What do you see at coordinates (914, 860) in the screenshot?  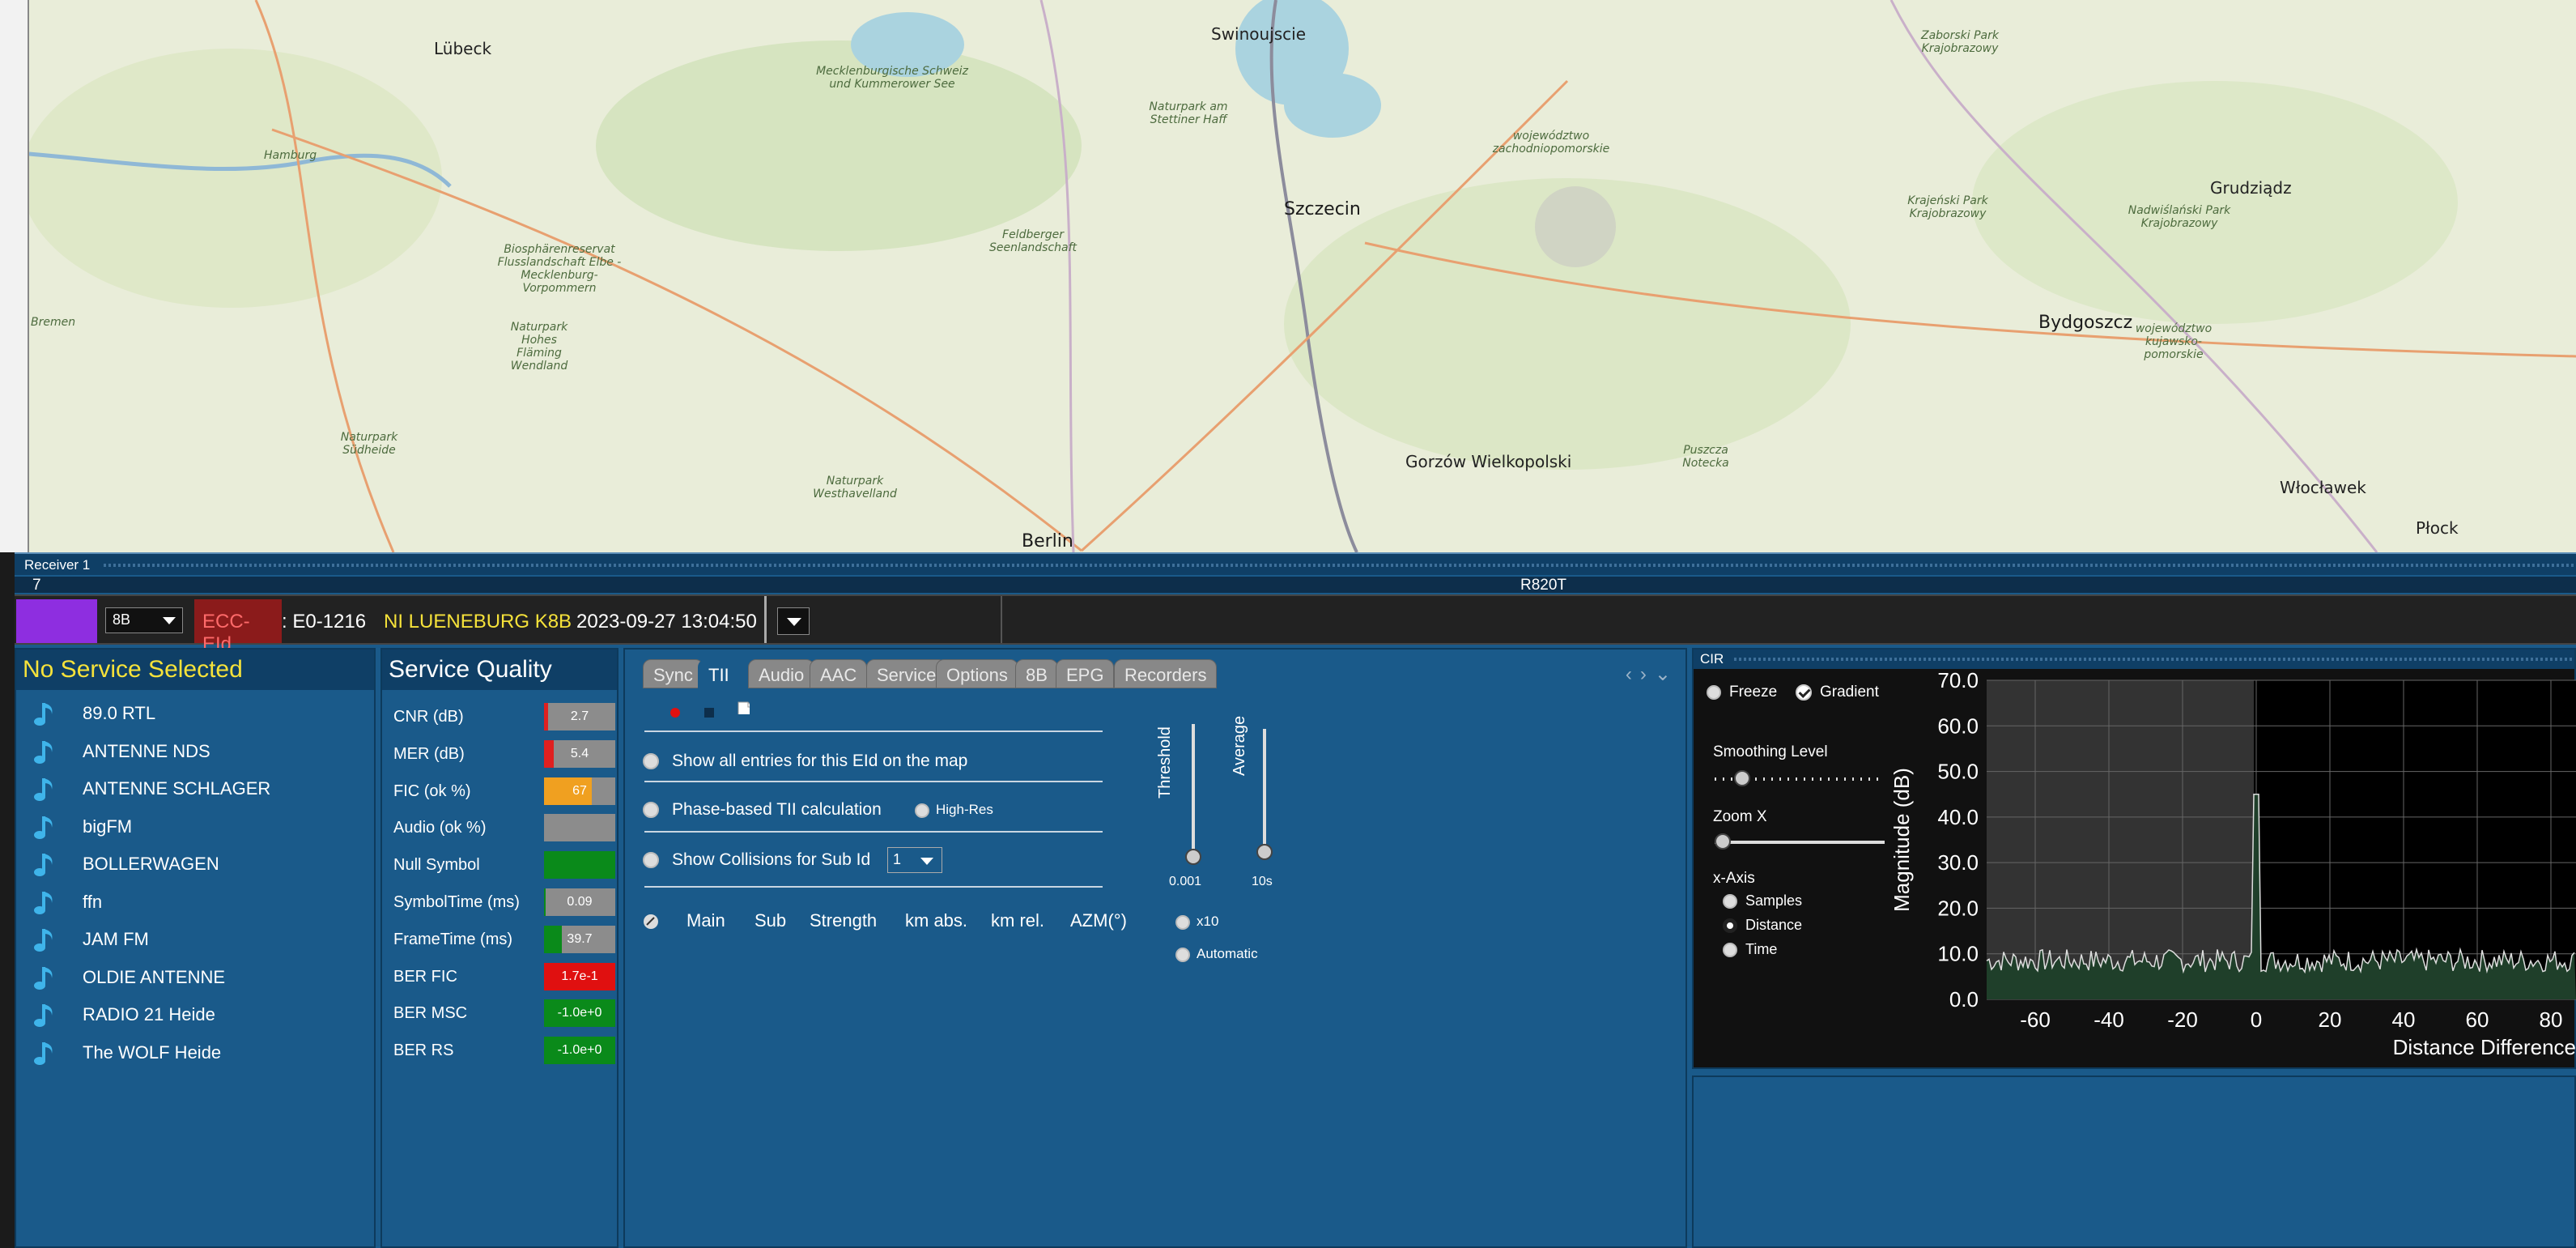 I see `sub-id-select: 1` at bounding box center [914, 860].